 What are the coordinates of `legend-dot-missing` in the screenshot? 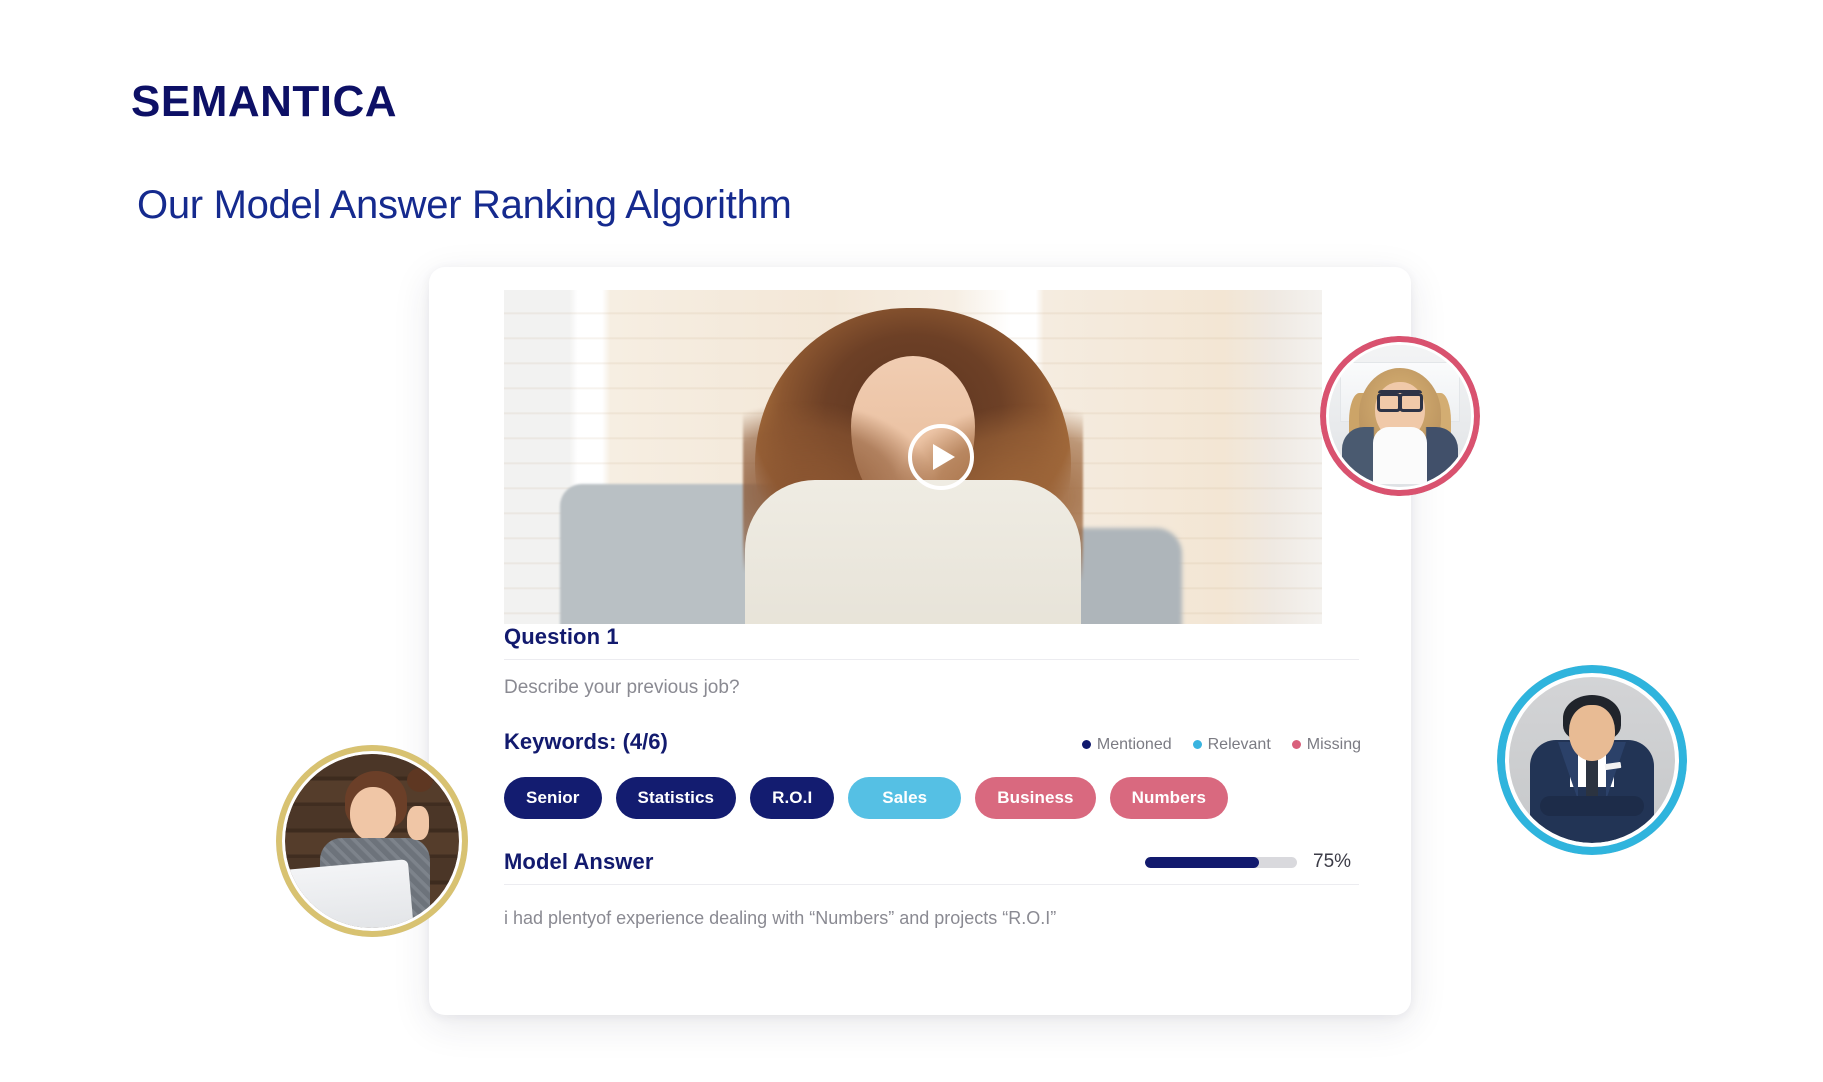 It's located at (1296, 744).